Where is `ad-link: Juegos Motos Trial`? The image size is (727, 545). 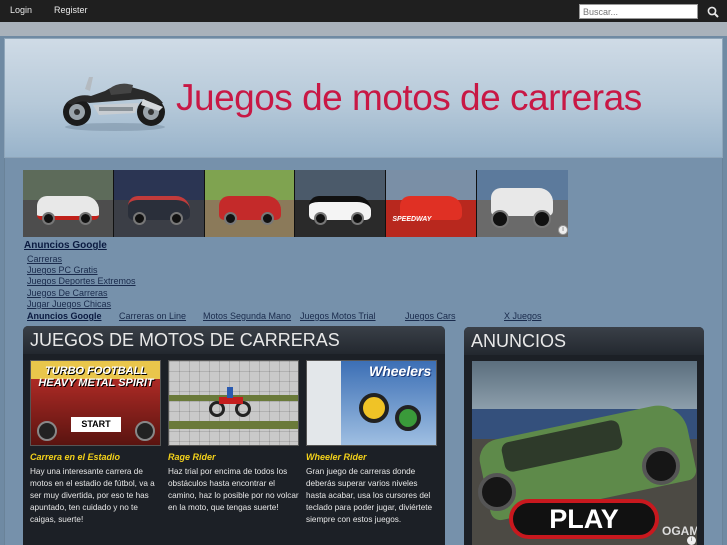 ad-link: Juegos Motos Trial is located at coordinates (338, 316).